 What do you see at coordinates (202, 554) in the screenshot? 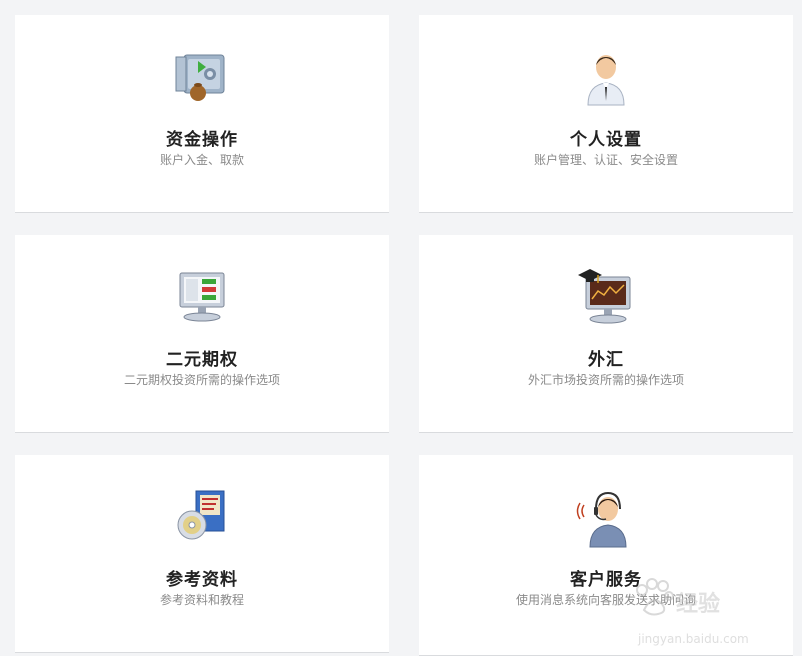
I see `card-reference-materials: 参考资料 参考资料和教程` at bounding box center [202, 554].